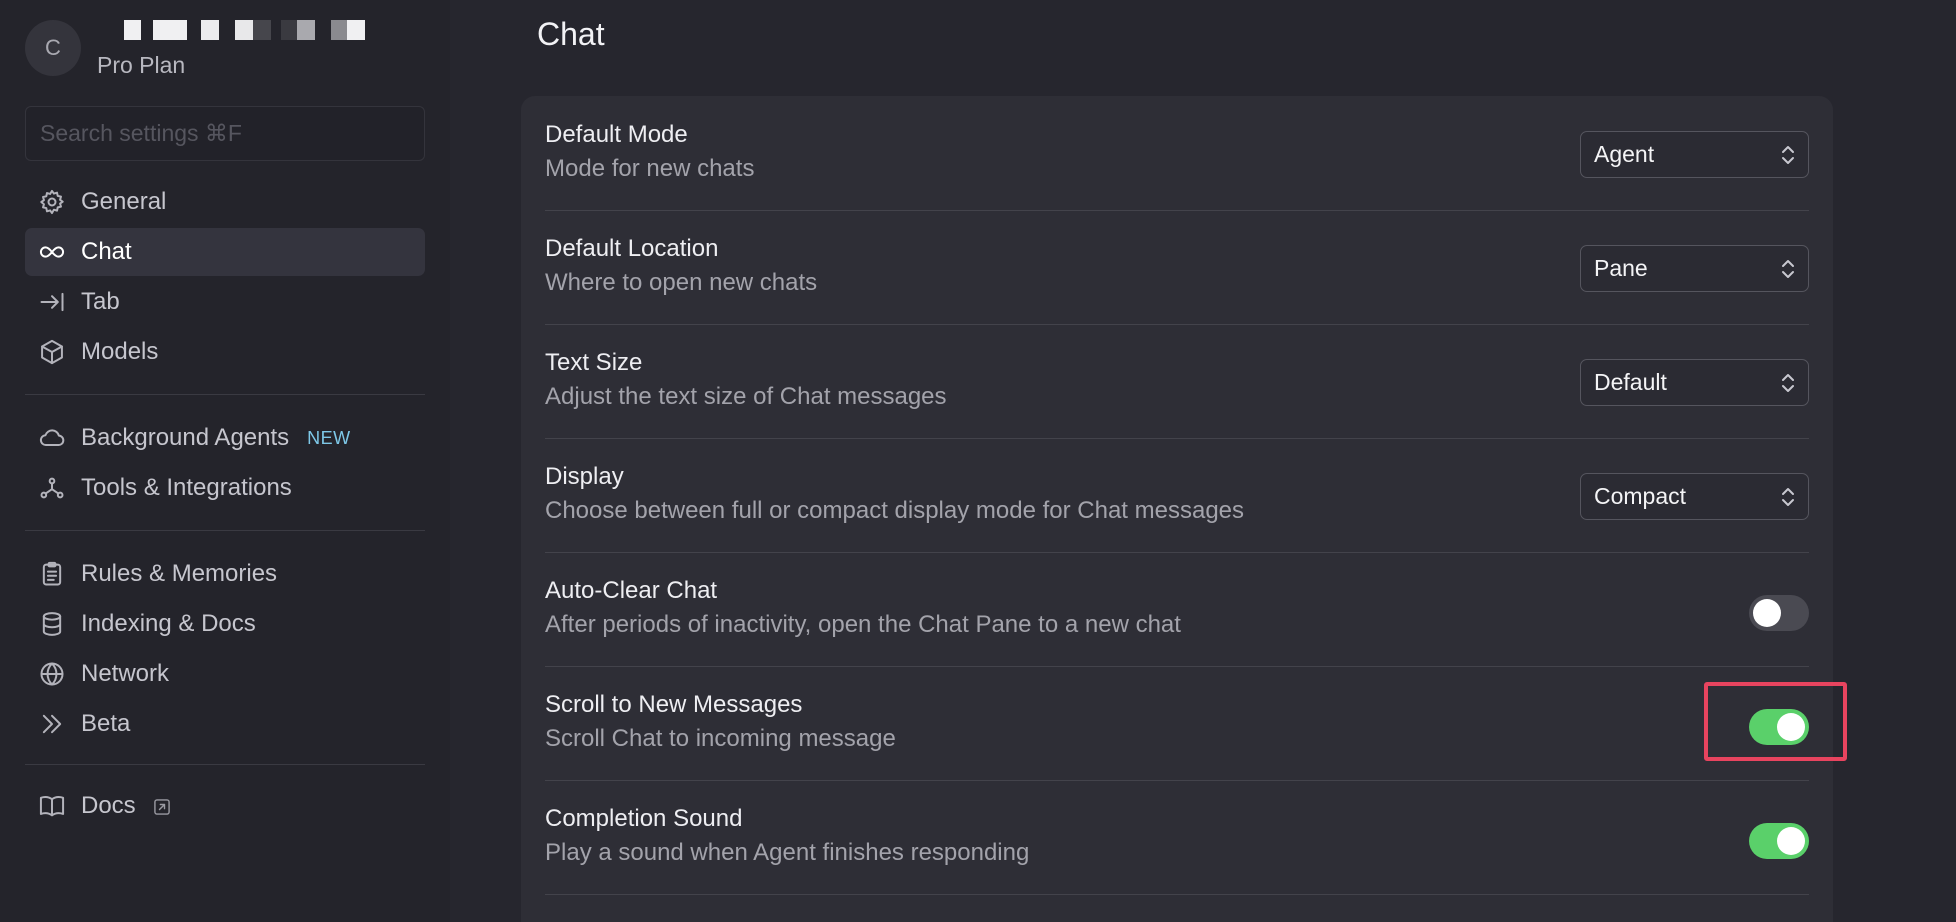  Describe the element at coordinates (1621, 268) in the screenshot. I see `select-value: Pane` at that location.